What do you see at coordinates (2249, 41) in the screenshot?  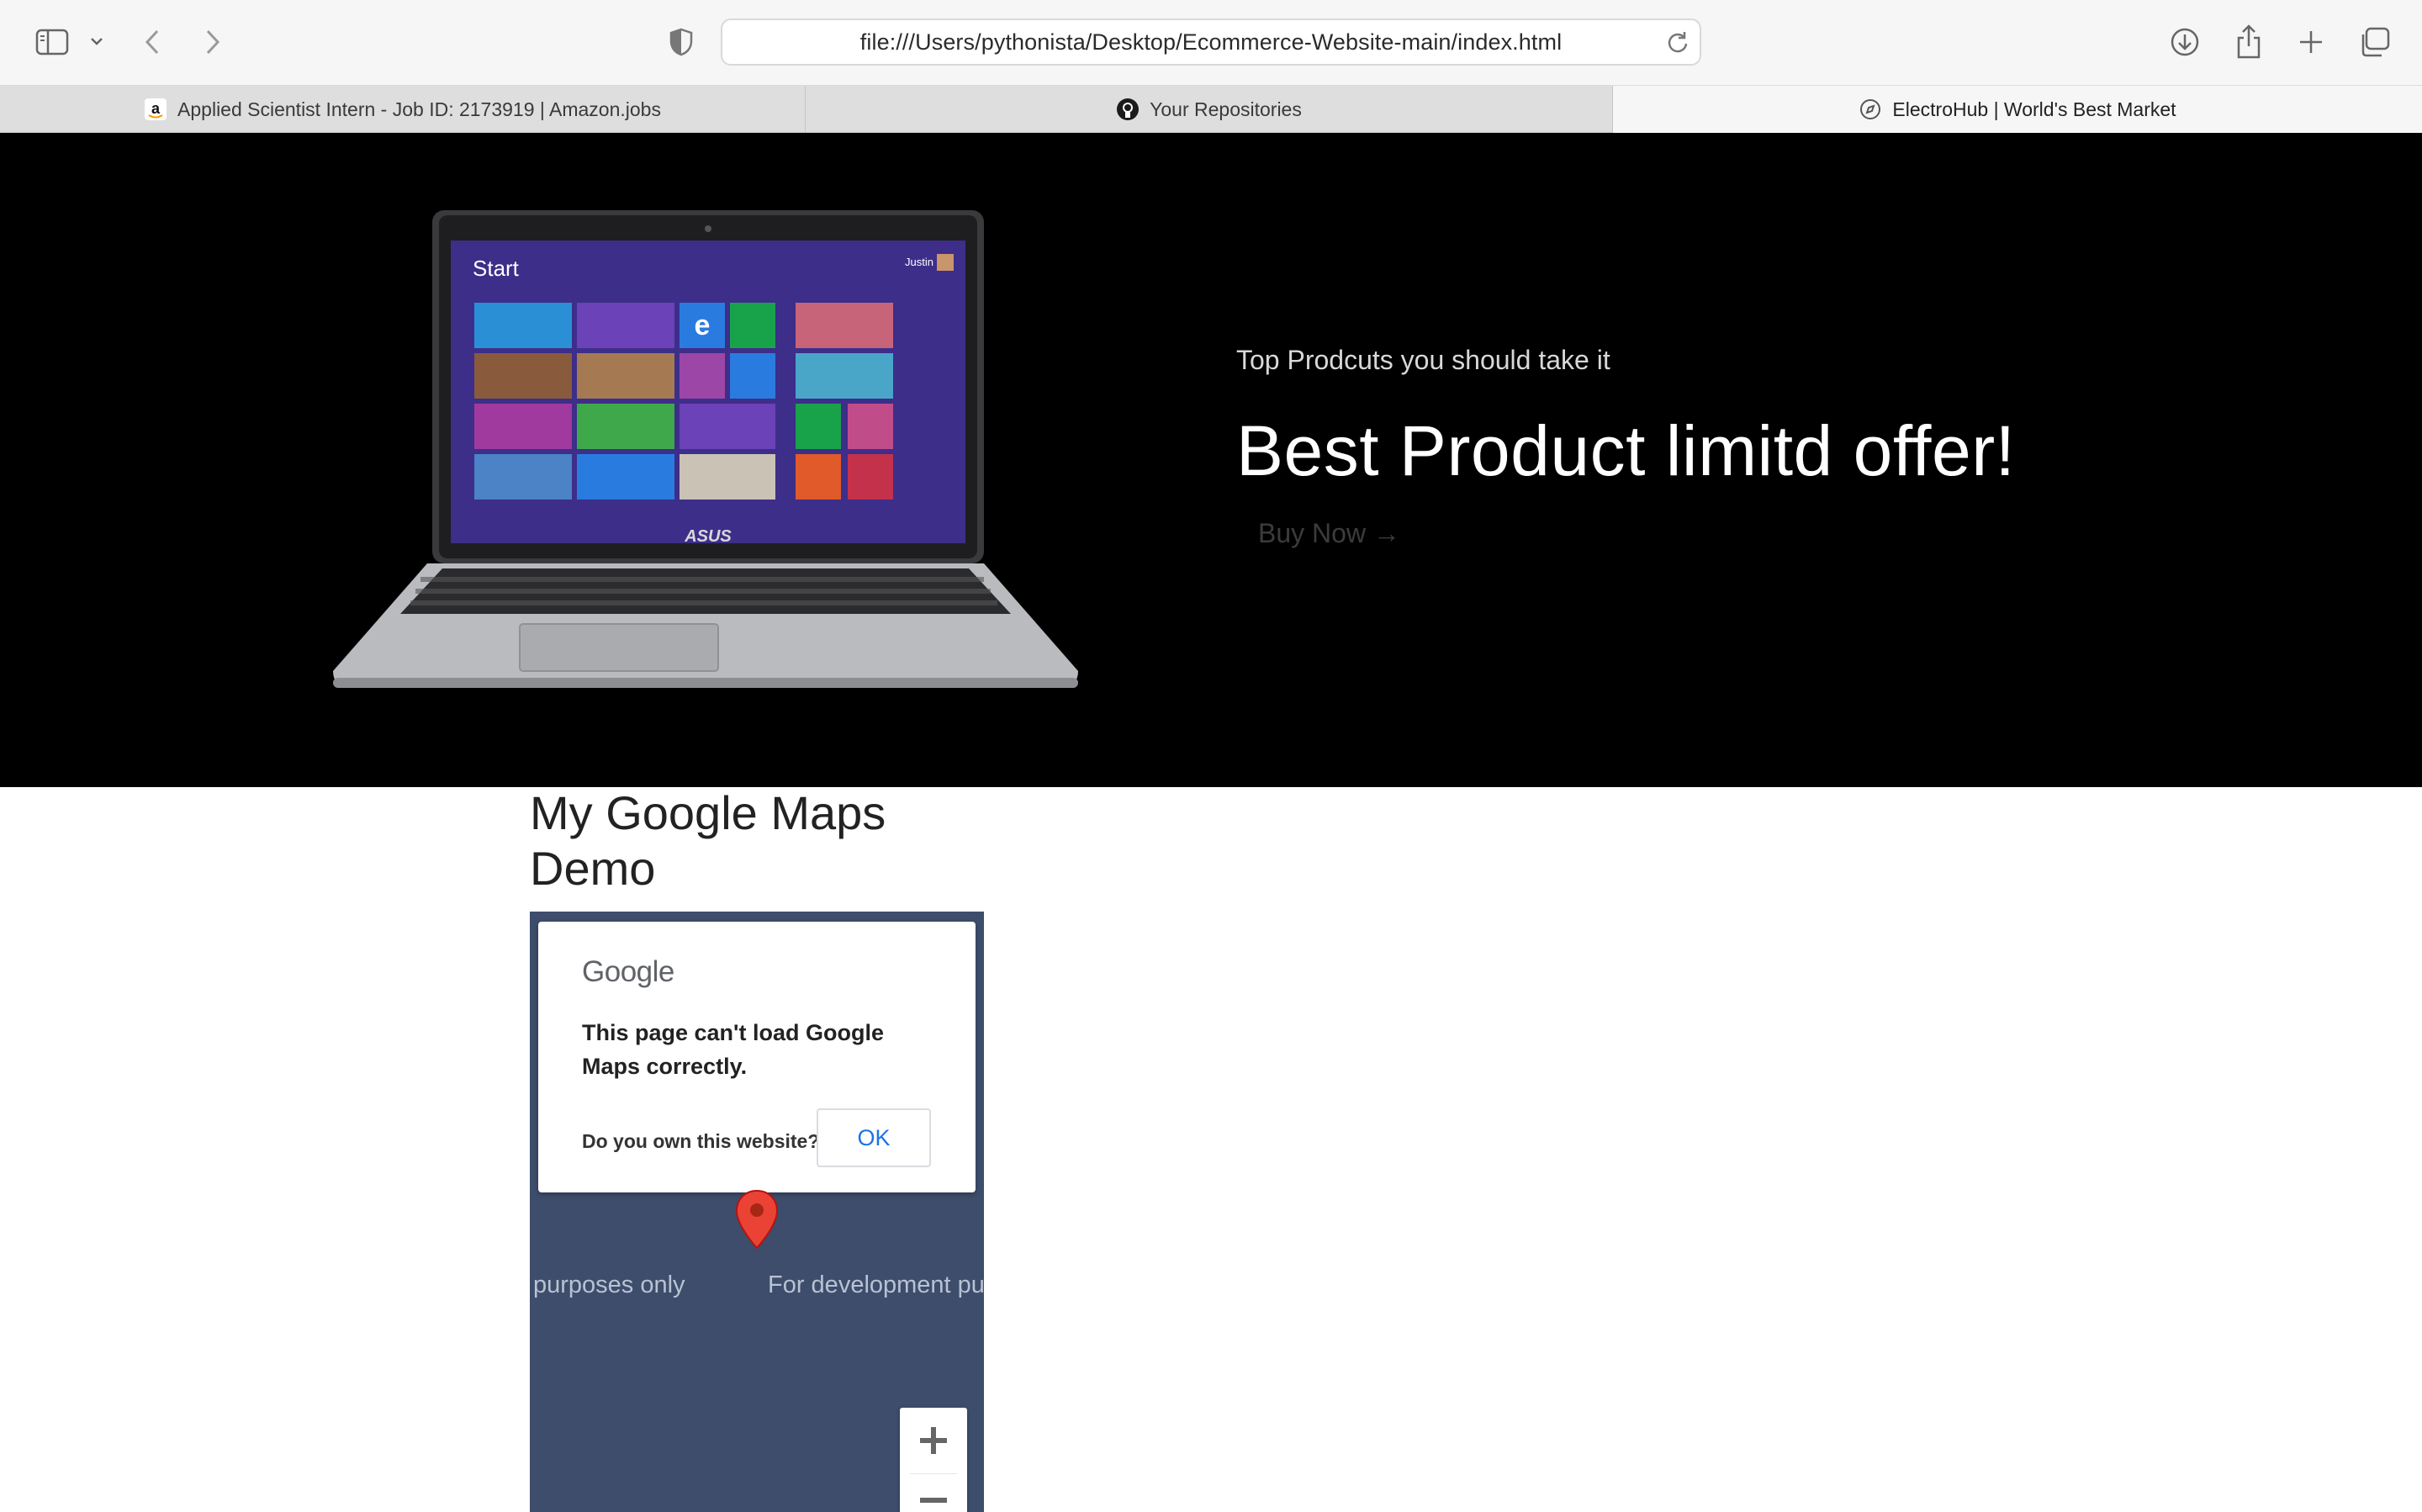 I see `share-icon` at bounding box center [2249, 41].